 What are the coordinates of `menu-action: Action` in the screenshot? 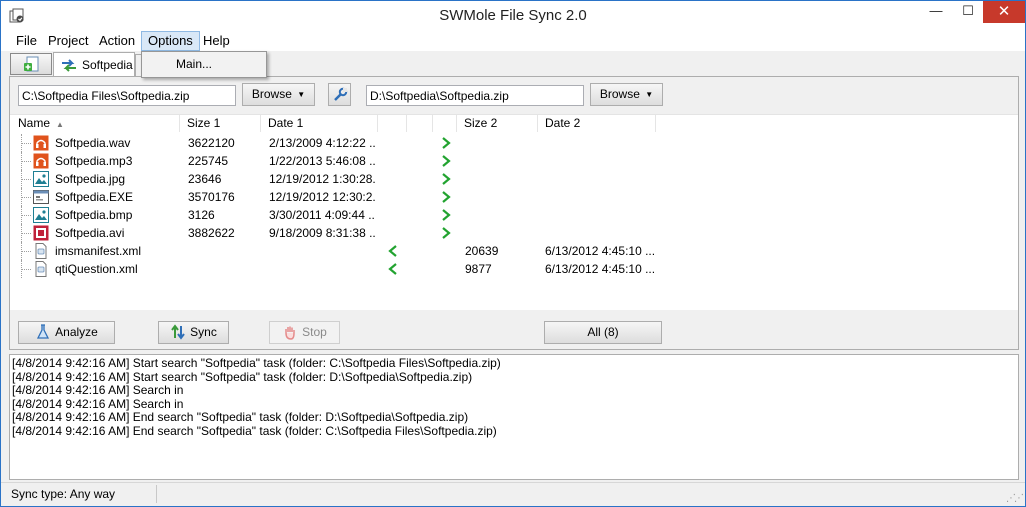 It's located at (117, 41).